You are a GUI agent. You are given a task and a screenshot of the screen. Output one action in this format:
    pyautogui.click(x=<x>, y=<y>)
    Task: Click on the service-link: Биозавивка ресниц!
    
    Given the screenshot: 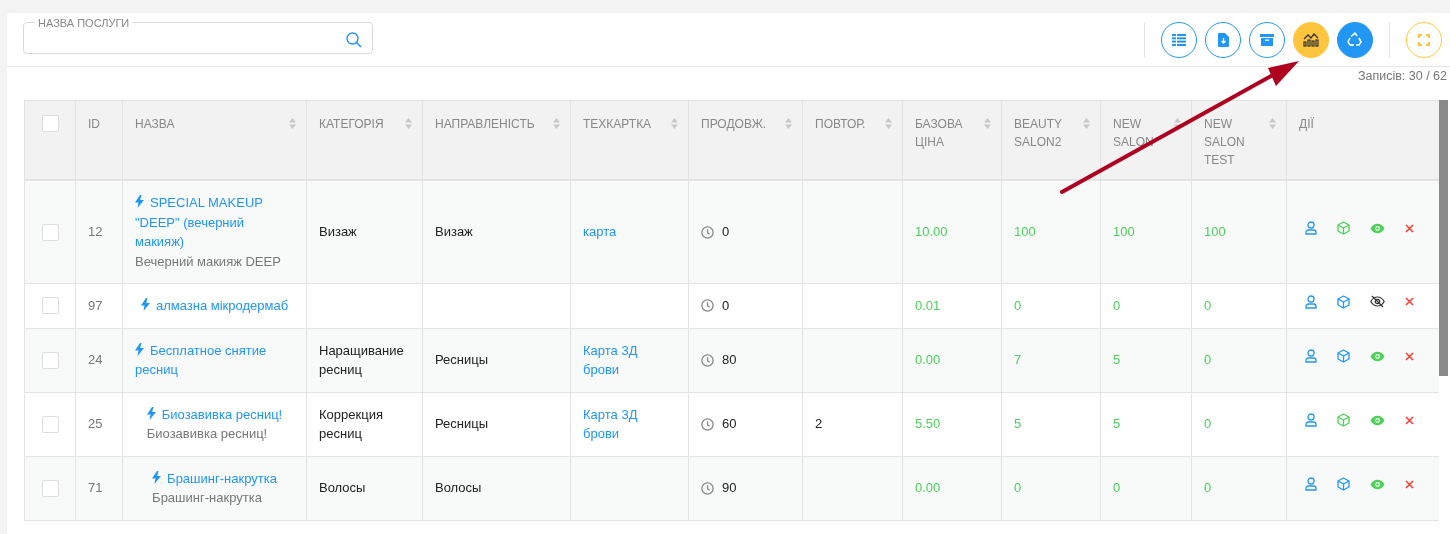 What is the action you would take?
    pyautogui.click(x=214, y=414)
    